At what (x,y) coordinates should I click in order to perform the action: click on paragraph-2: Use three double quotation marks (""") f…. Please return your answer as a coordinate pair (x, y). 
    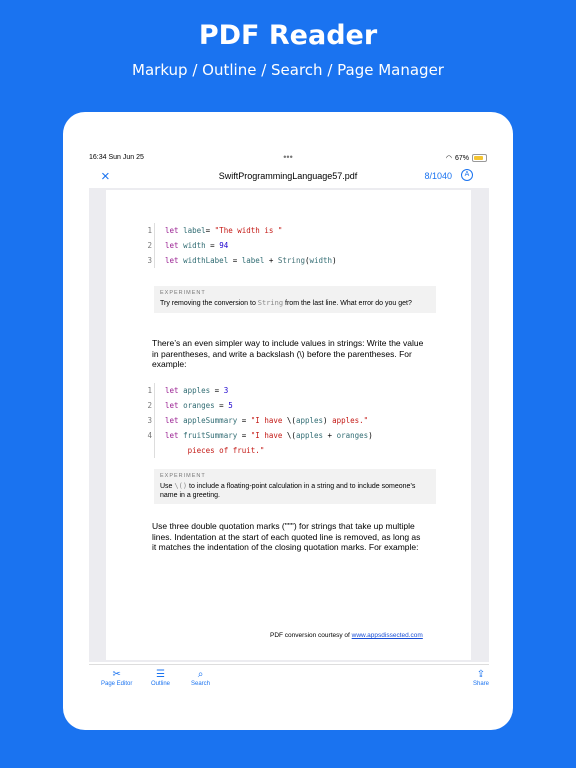
    Looking at the image, I should click on (286, 536).